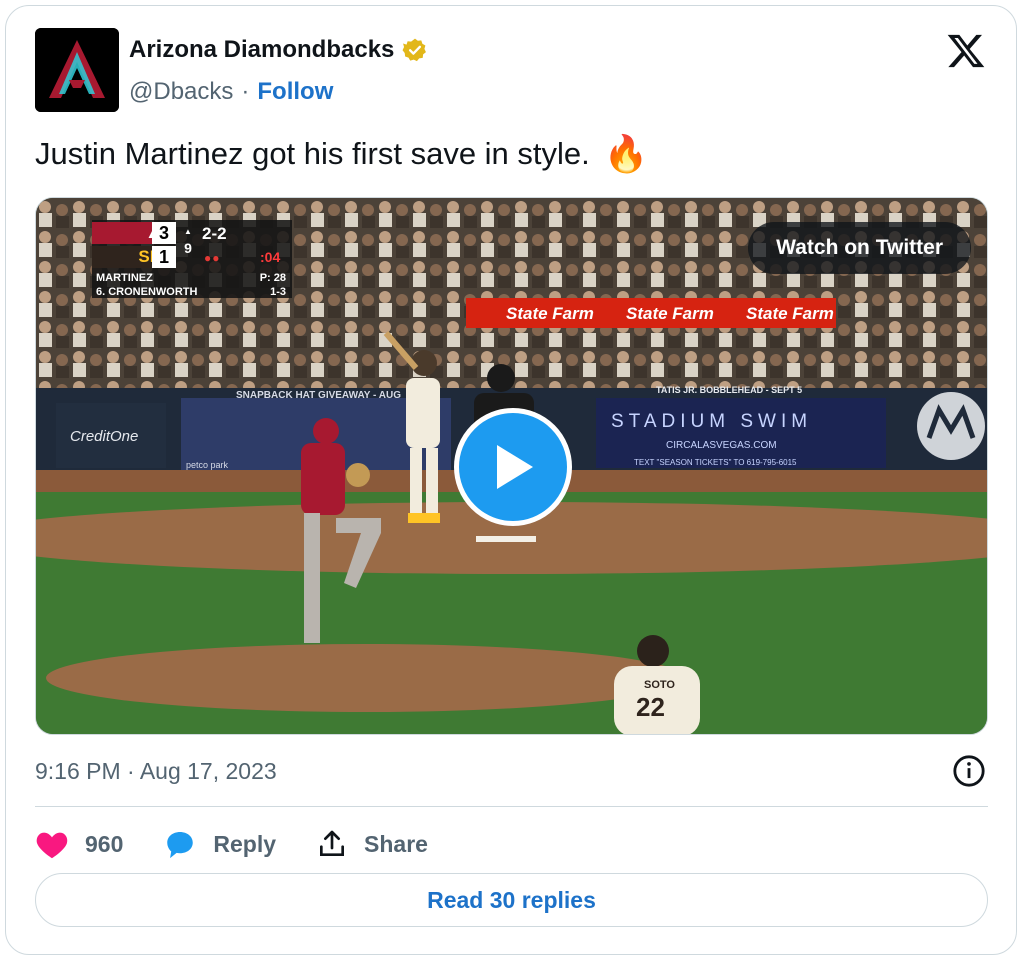  What do you see at coordinates (318, 395) in the screenshot?
I see `hat-giveaway-text: SNAPBACK HAT GIVEAWAY - AUG` at bounding box center [318, 395].